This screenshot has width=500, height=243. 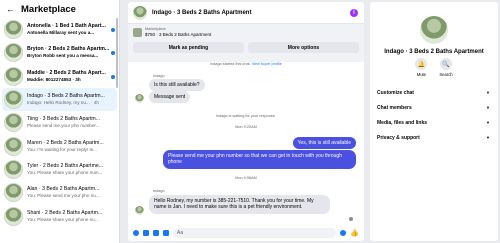 I want to click on search-label: Search, so click(x=446, y=74).